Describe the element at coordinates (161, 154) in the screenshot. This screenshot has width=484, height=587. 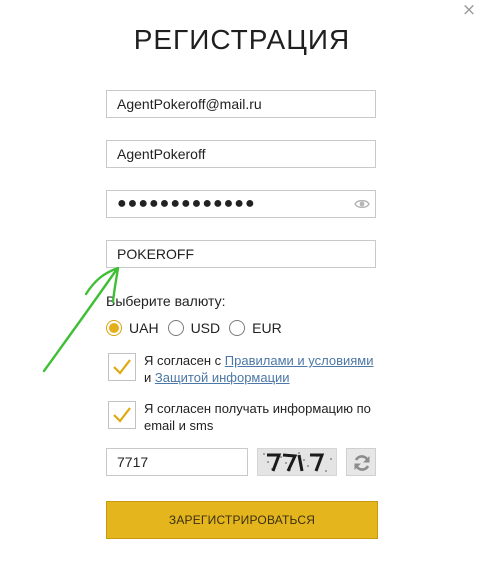
I see `username-value: AgentPokeroff` at that location.